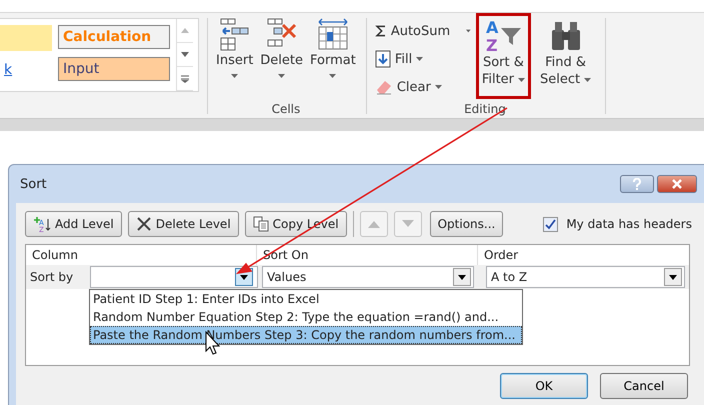 This screenshot has height=405, width=704. I want to click on dropdown-option: Patient ID Step 1: Enter IDs into Excel, so click(306, 299).